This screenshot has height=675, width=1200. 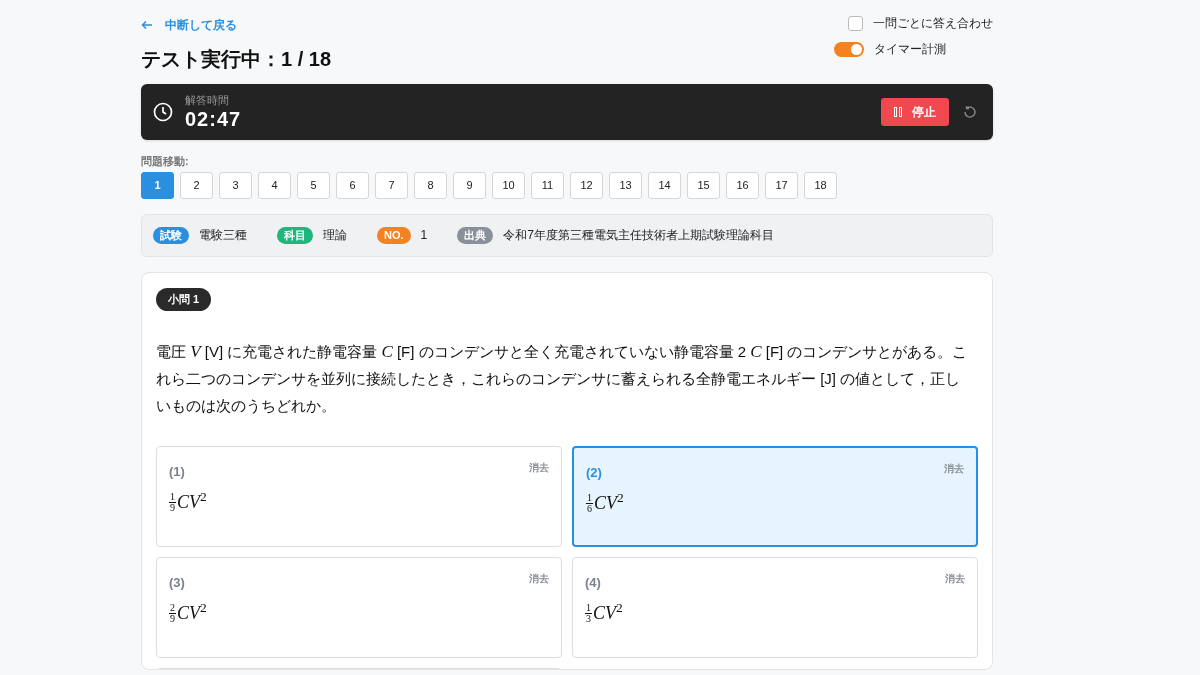 What do you see at coordinates (335, 235) in the screenshot?
I see `info-value: 理論` at bounding box center [335, 235].